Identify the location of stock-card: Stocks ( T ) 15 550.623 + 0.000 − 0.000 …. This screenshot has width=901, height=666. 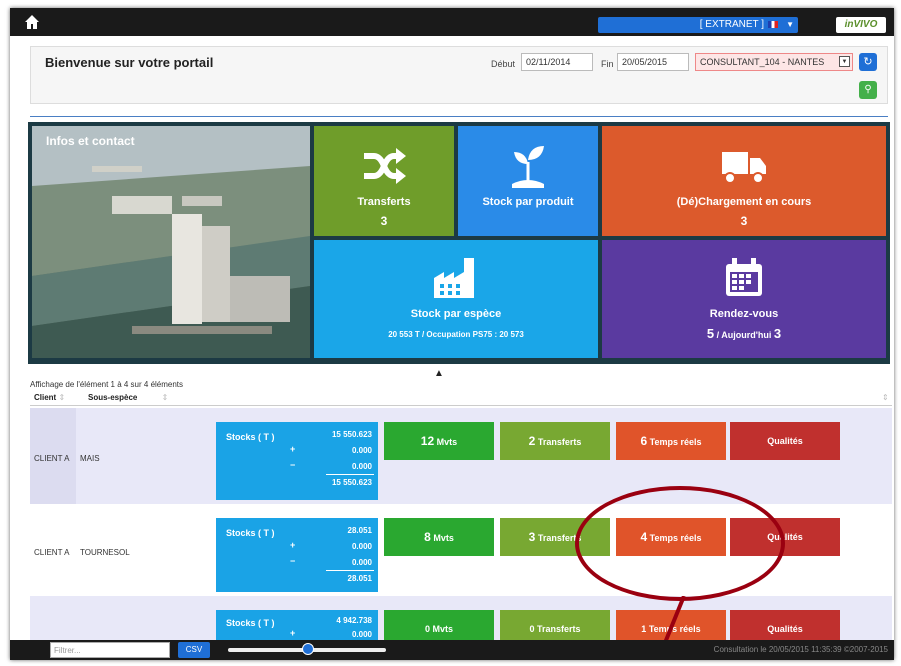
(297, 461).